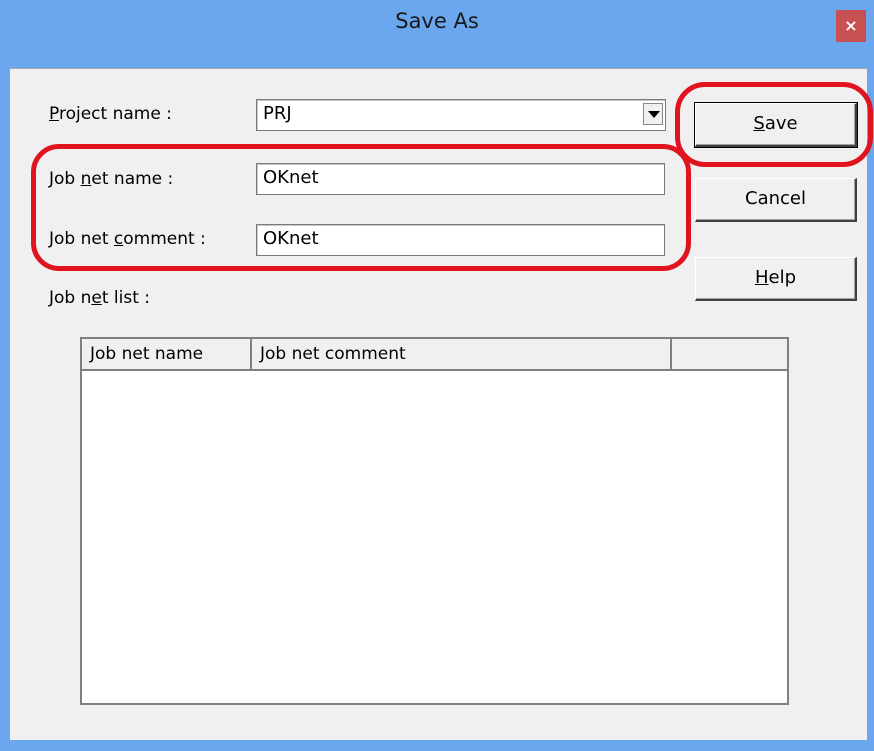  I want to click on column-header-job-net-comment: Job net comment, so click(462, 355).